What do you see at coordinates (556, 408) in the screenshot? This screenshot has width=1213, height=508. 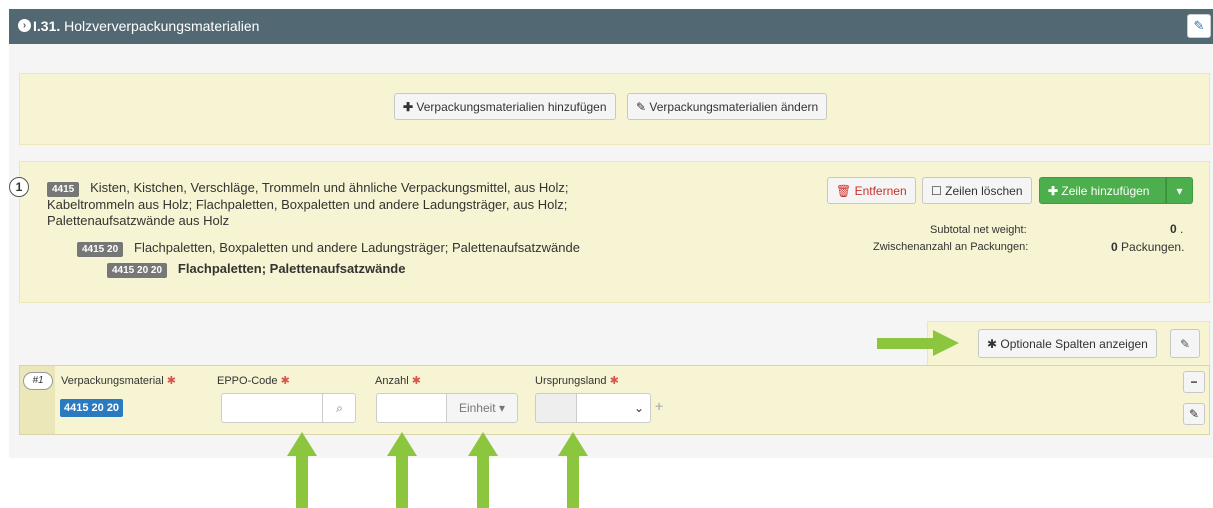 I see `origin-flag-field` at bounding box center [556, 408].